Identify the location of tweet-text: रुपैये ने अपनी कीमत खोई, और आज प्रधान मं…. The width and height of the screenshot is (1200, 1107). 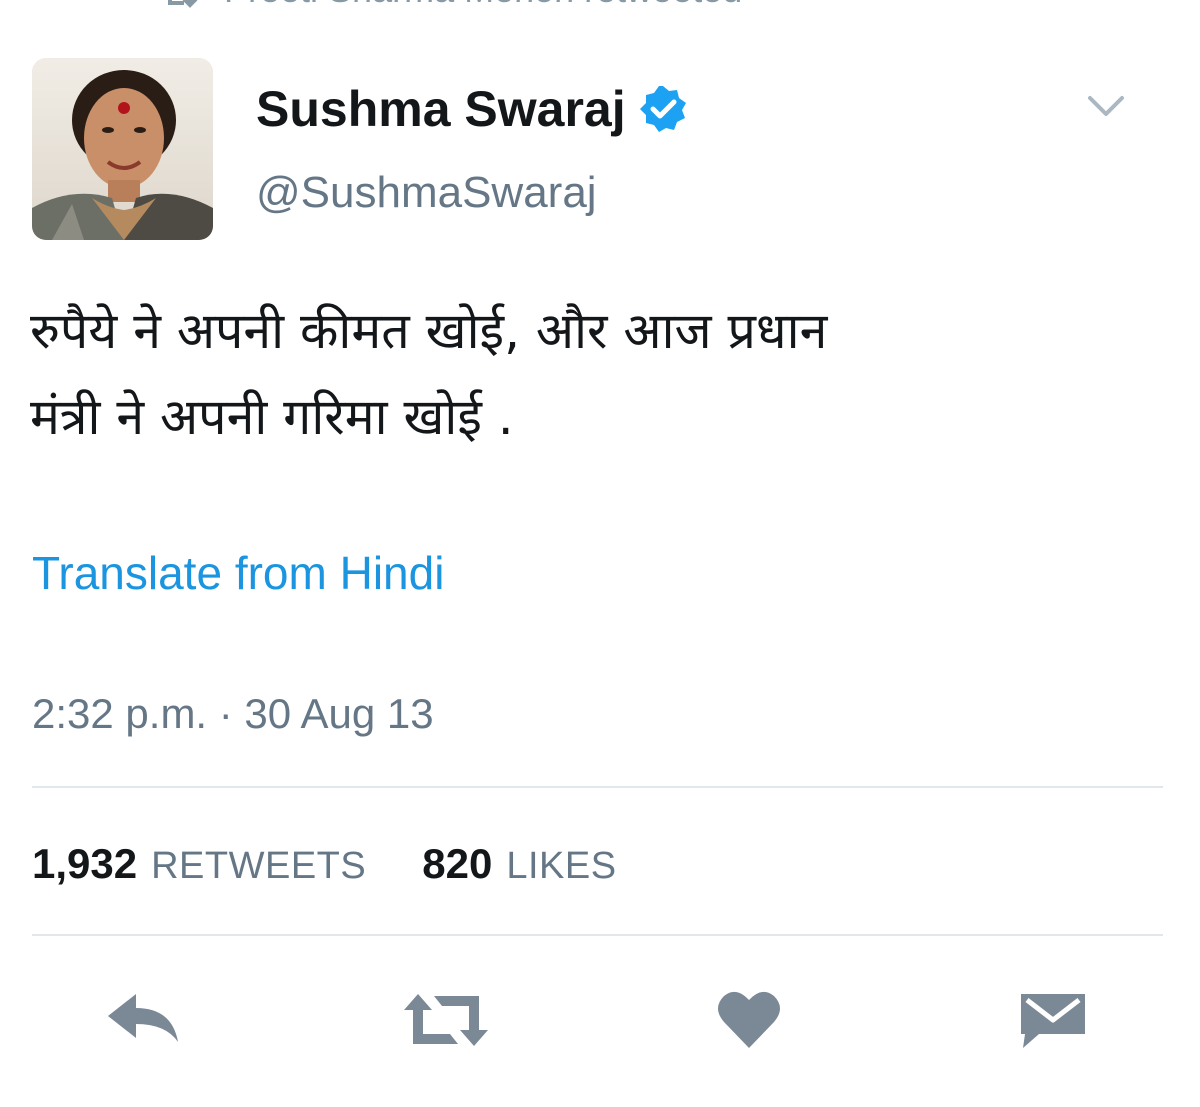
(590, 374).